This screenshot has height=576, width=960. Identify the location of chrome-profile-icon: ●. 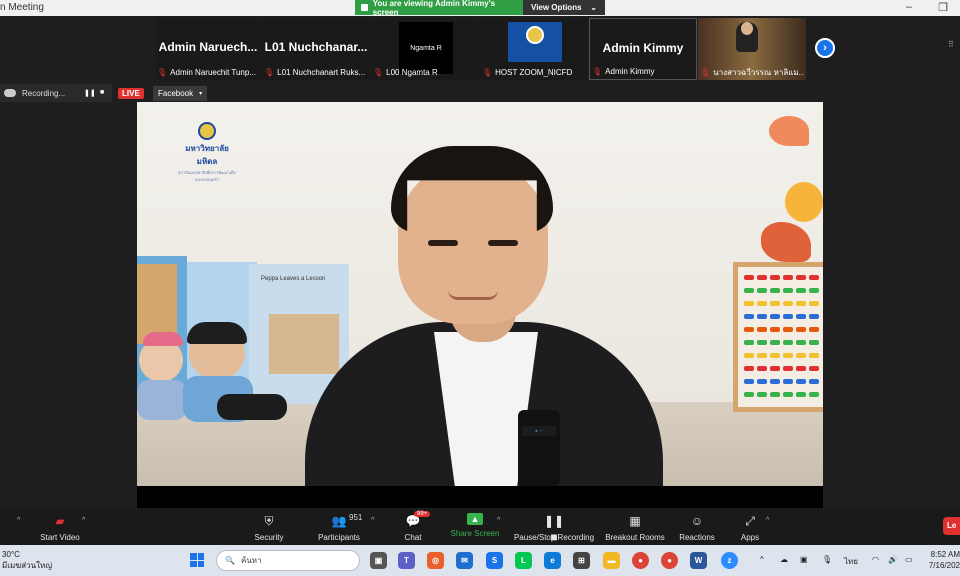
(669, 560).